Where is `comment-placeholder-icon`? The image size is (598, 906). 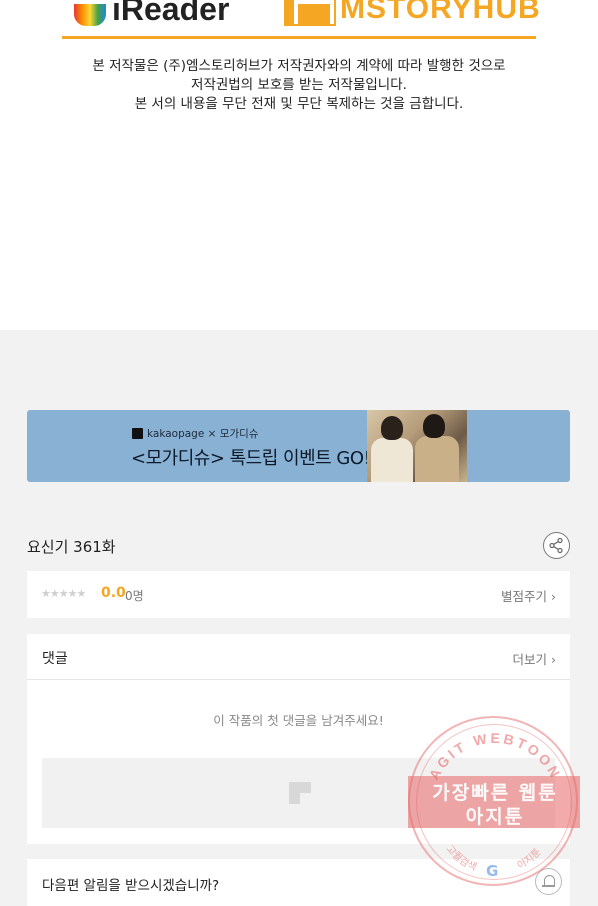 comment-placeholder-icon is located at coordinates (300, 793).